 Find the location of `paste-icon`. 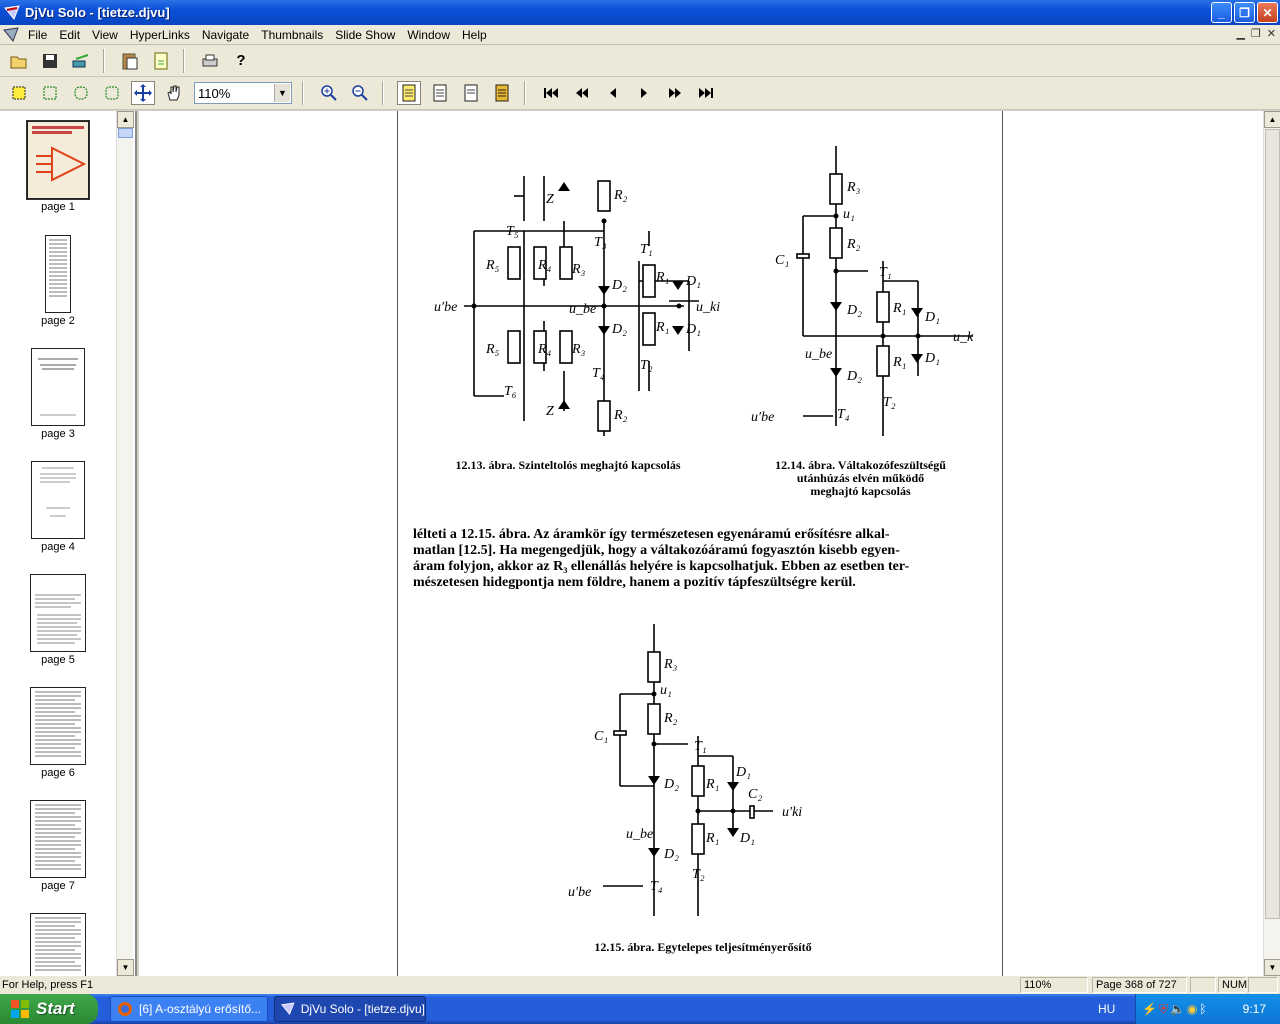

paste-icon is located at coordinates (130, 61).